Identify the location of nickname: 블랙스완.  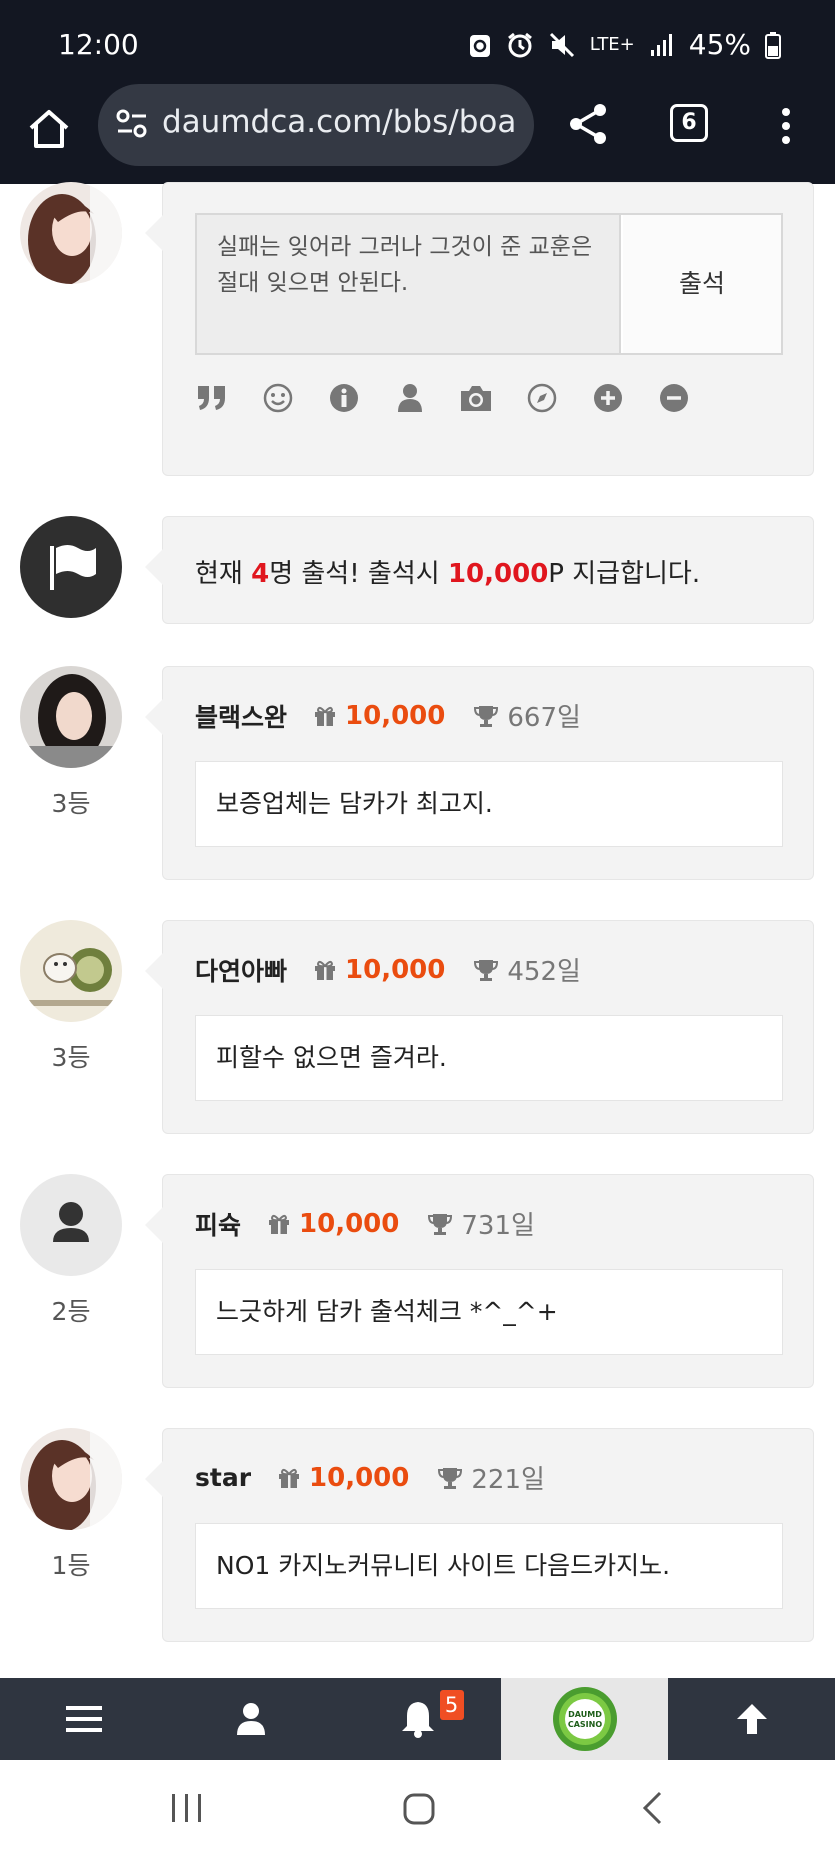
(241, 716).